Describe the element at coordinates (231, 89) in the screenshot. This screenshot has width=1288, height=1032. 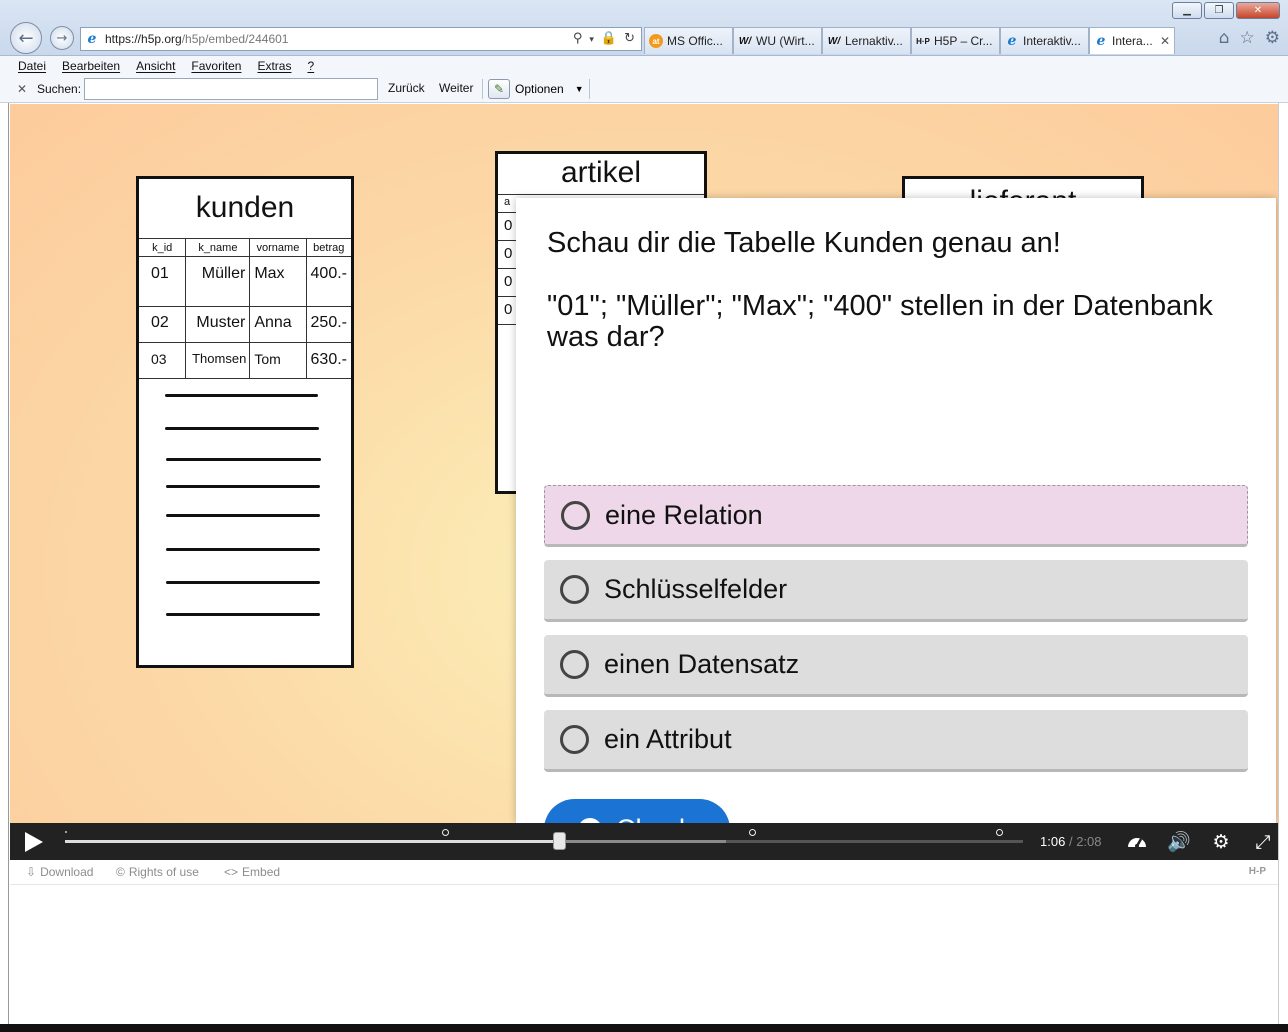
I see `find-input` at that location.